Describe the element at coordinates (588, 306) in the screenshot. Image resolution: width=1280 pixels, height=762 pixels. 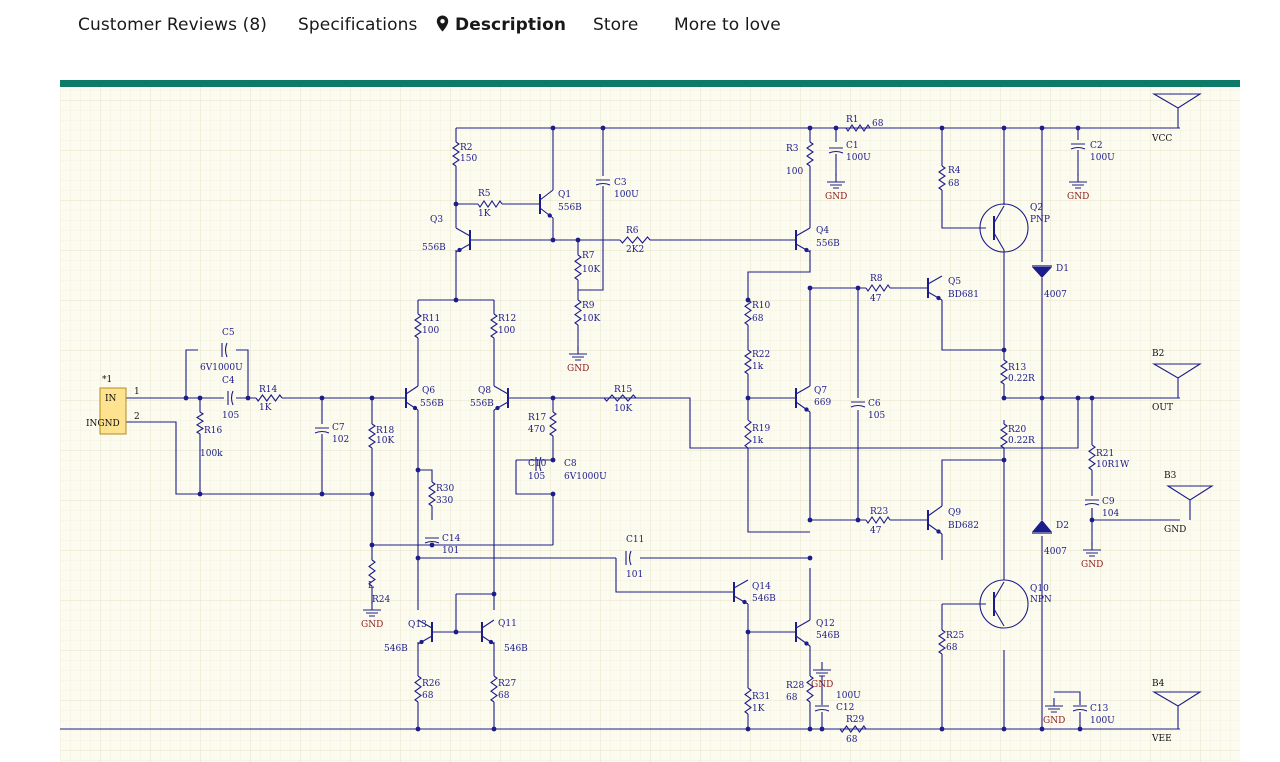
I see `r9-ref-label: R9` at that location.